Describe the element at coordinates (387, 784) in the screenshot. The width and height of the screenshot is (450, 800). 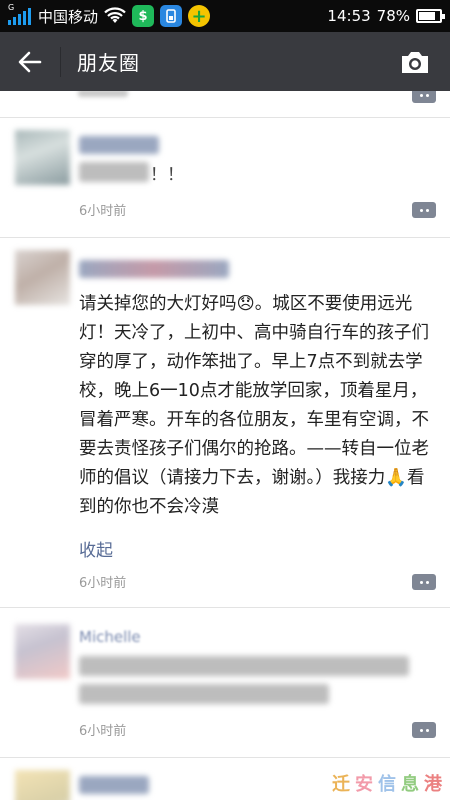
I see `watermark-logo: 迁安信息港` at that location.